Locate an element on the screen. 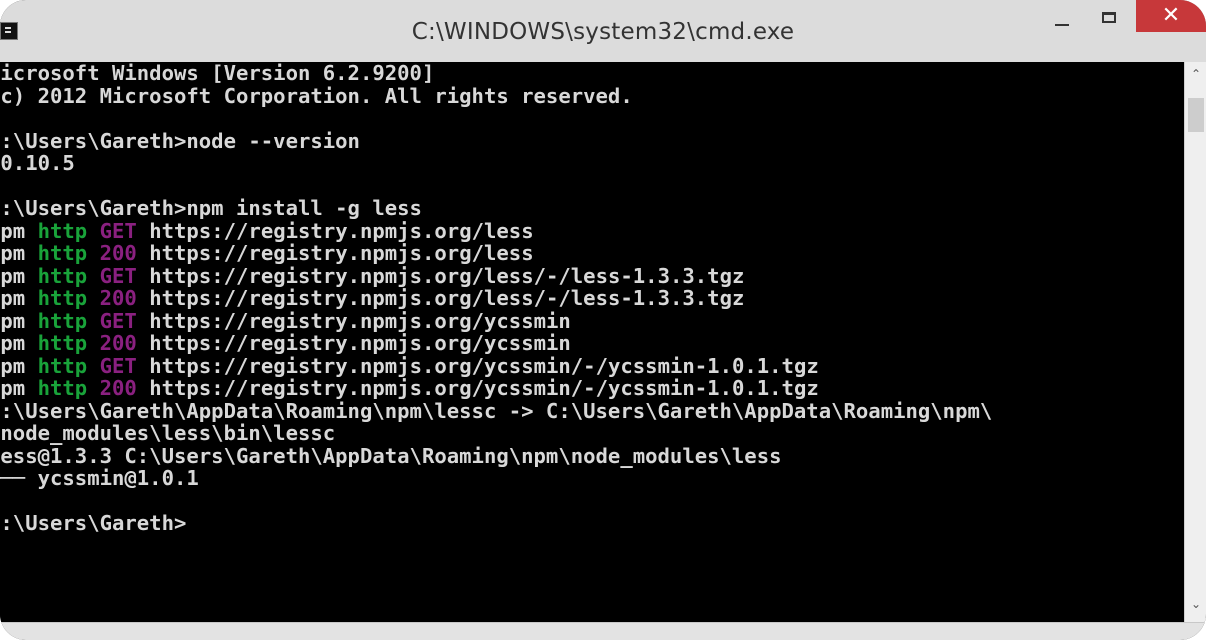 The image size is (1206, 640). console-line: C:\Users\Gareth> is located at coordinates (93, 523).